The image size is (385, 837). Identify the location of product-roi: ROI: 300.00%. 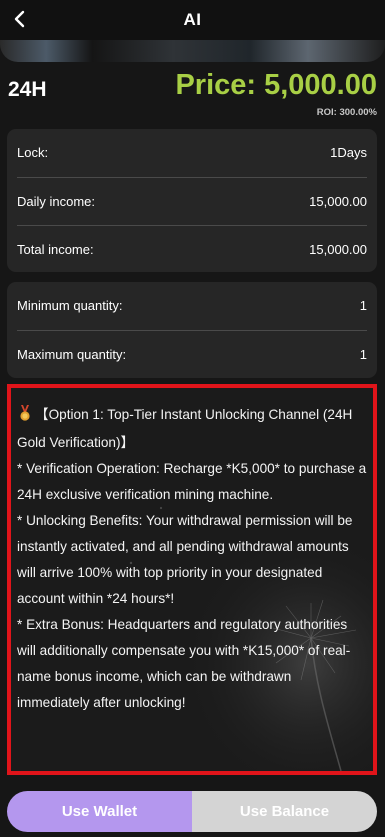
(346, 112).